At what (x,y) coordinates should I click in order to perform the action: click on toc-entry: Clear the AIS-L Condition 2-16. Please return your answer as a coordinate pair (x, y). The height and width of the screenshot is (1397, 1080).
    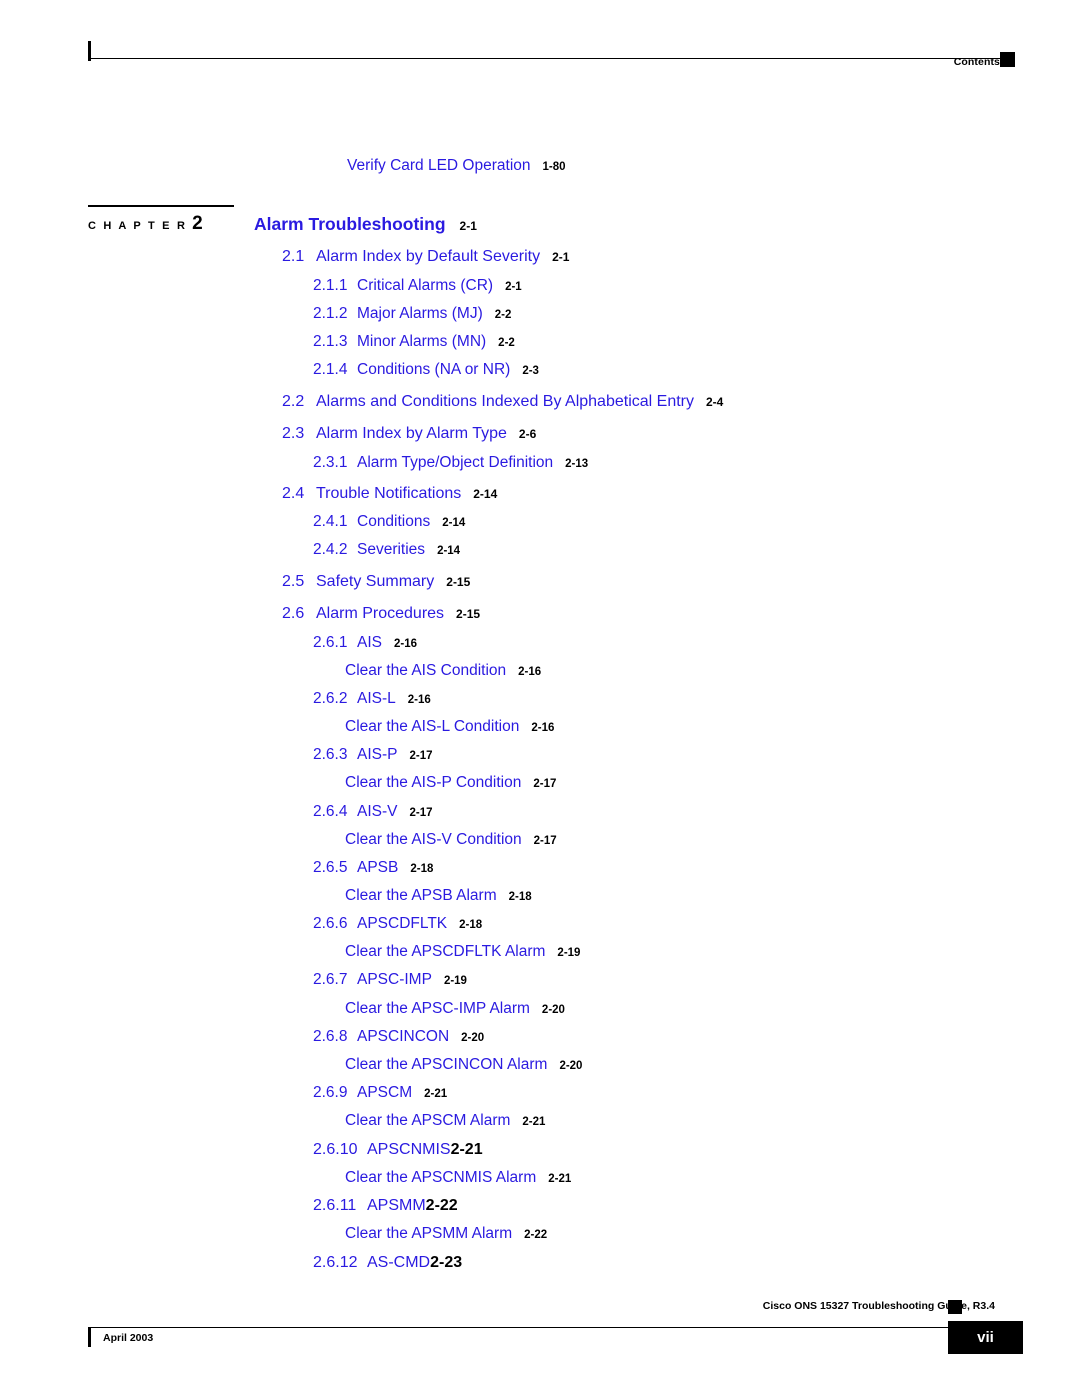
    Looking at the image, I should click on (449, 727).